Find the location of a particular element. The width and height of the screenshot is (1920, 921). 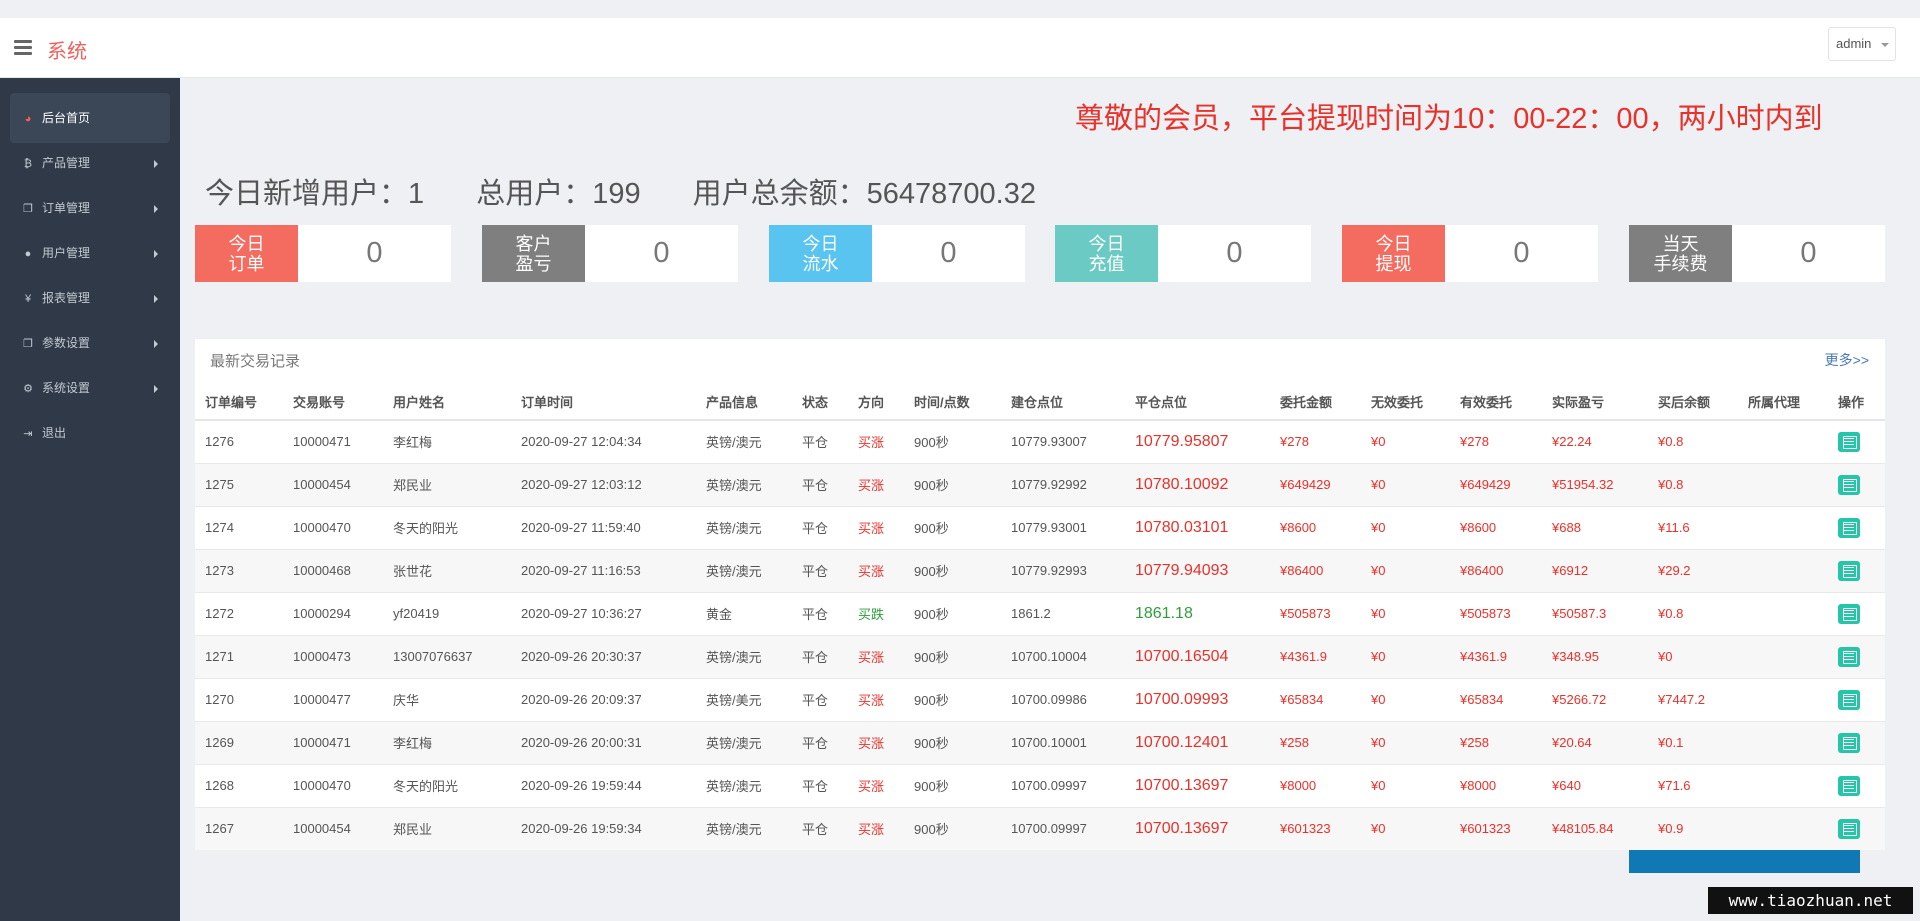

table-cell: 1271 is located at coordinates (239, 656).